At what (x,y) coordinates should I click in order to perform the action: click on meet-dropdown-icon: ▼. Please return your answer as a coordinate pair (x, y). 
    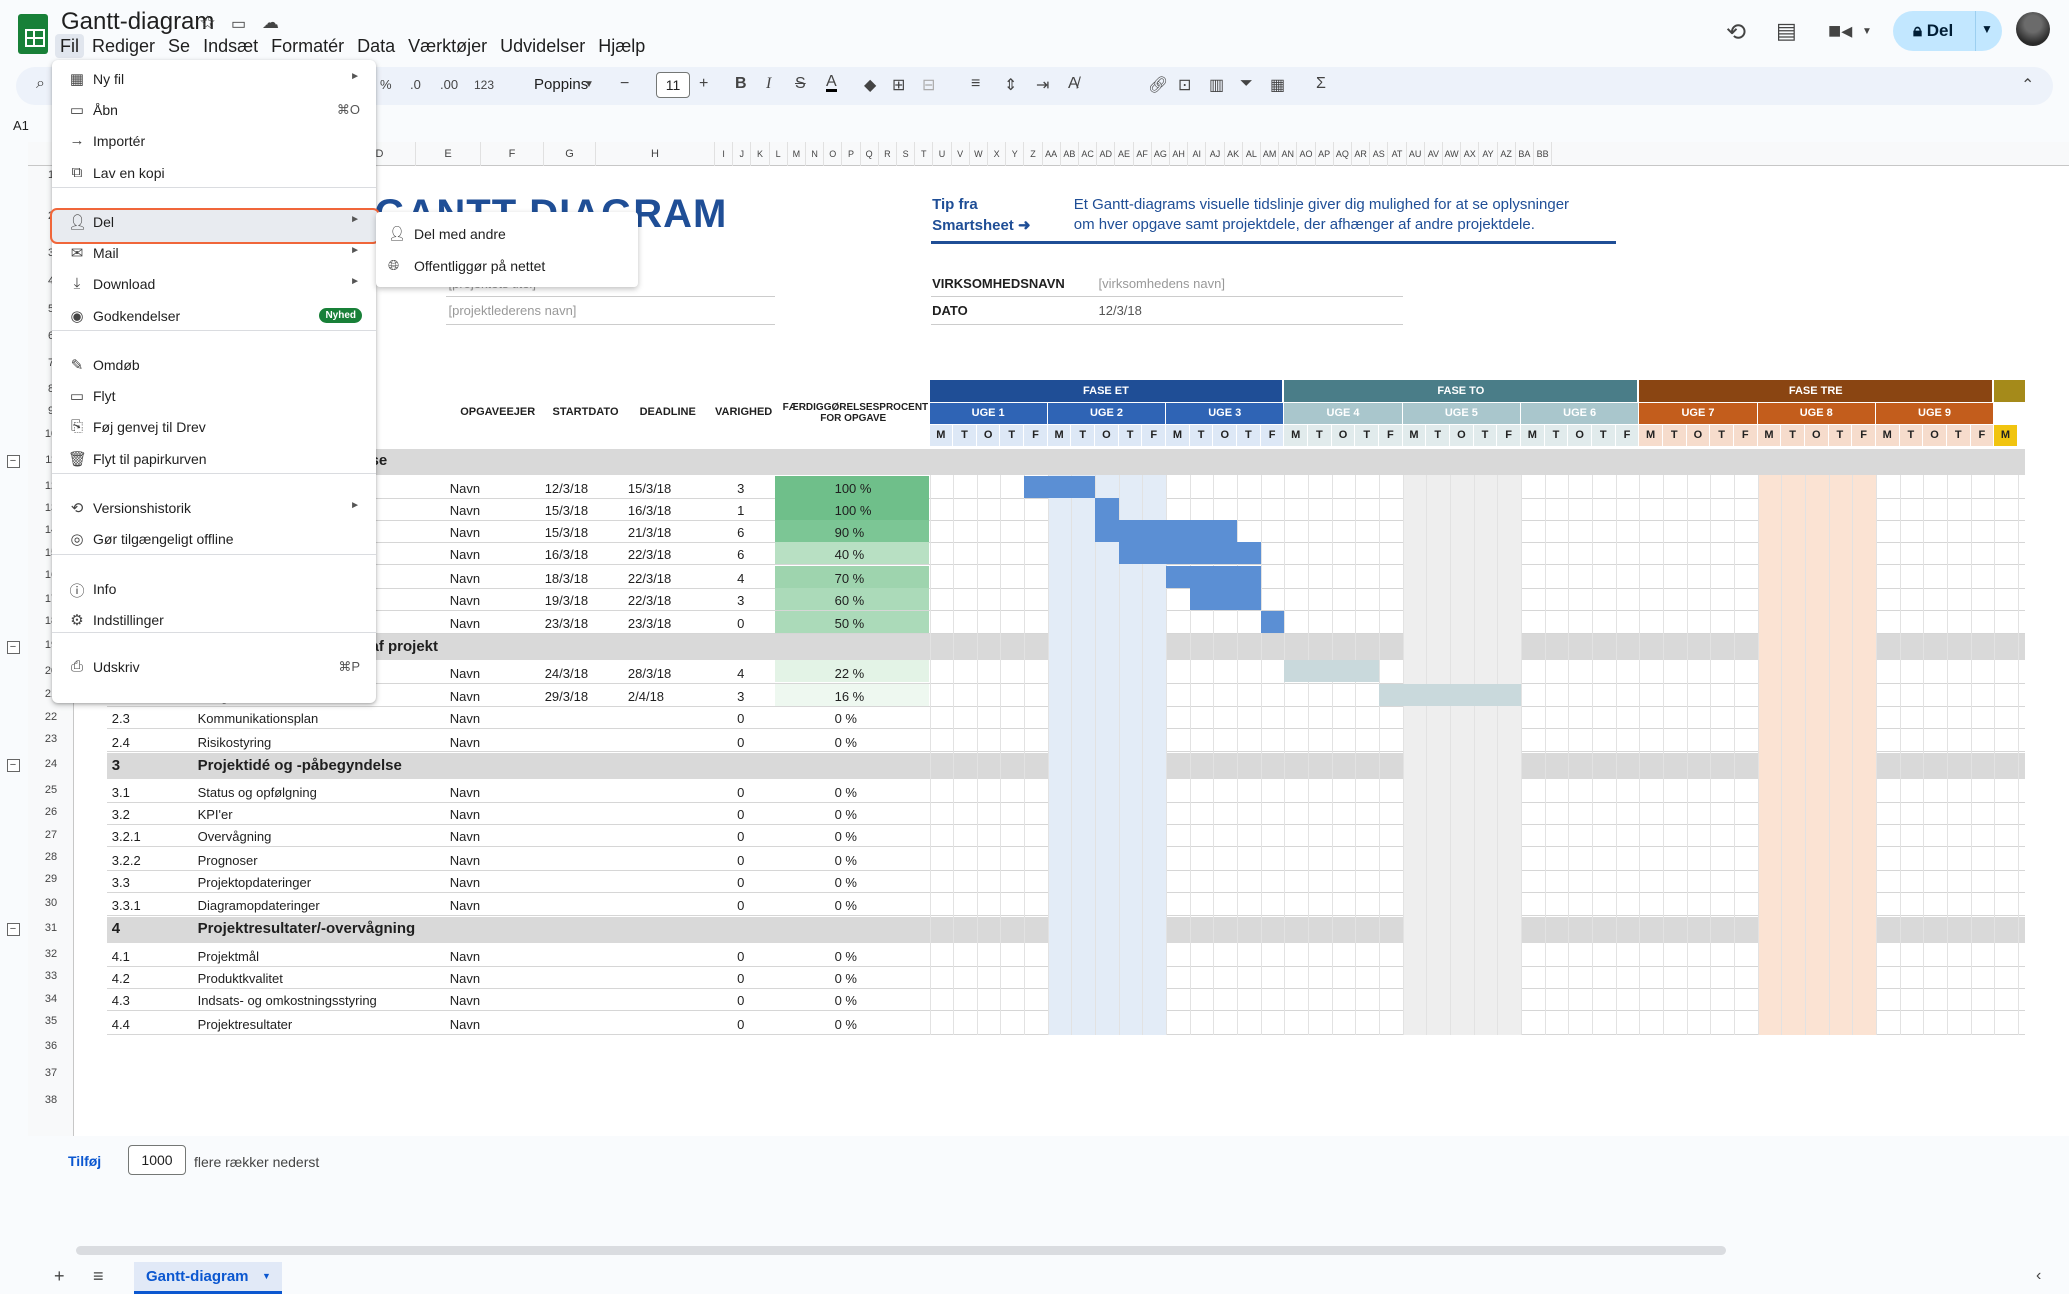
    Looking at the image, I should click on (1867, 31).